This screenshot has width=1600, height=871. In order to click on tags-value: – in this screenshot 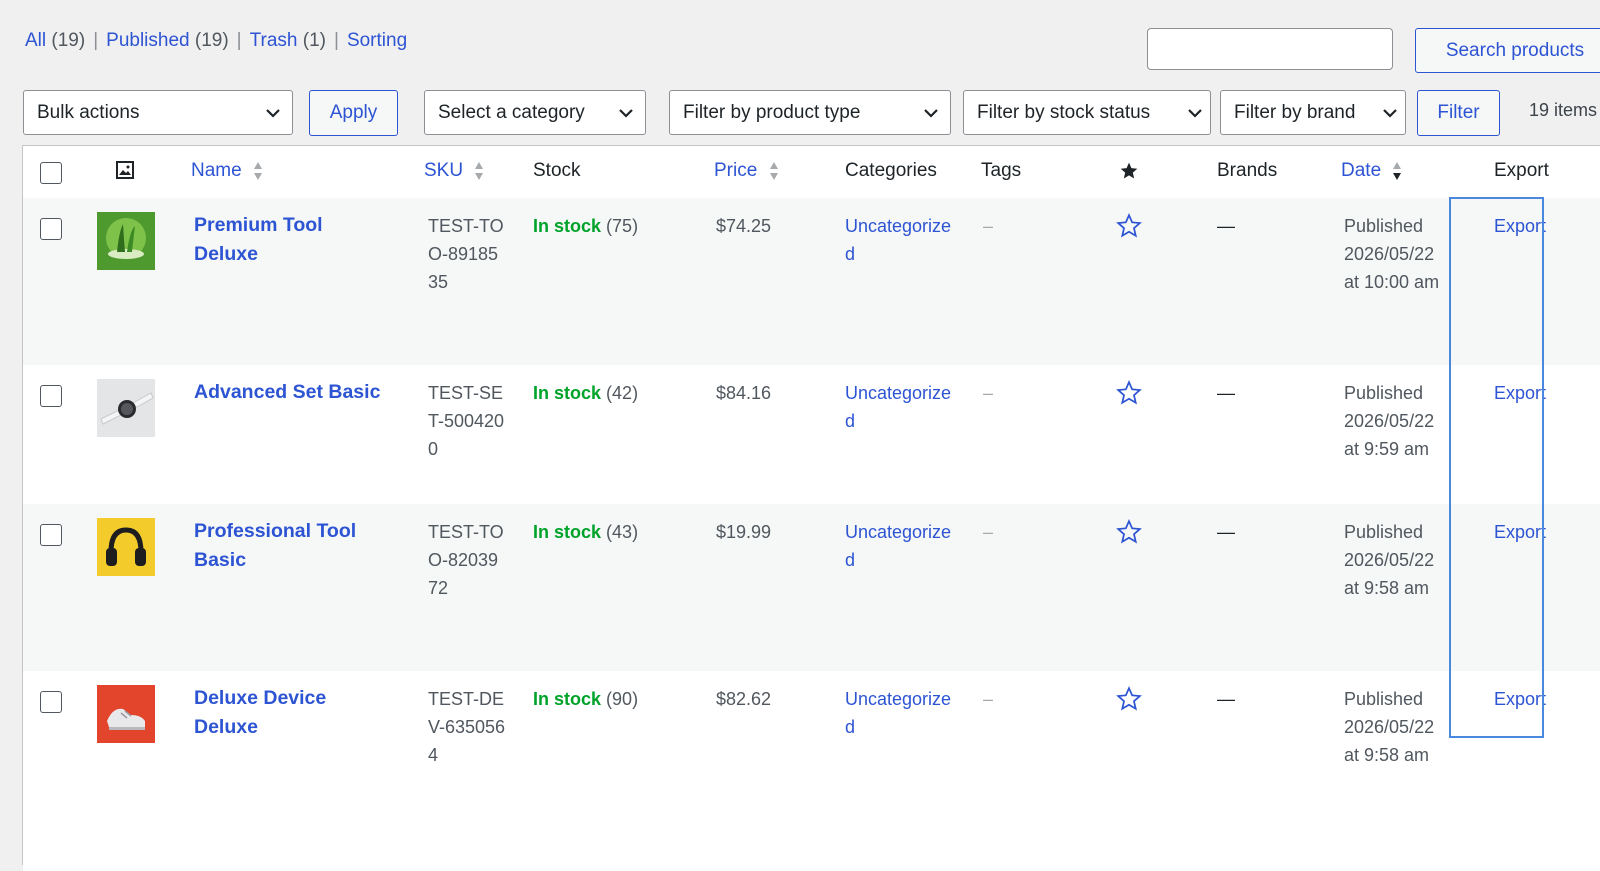, I will do `click(988, 532)`.